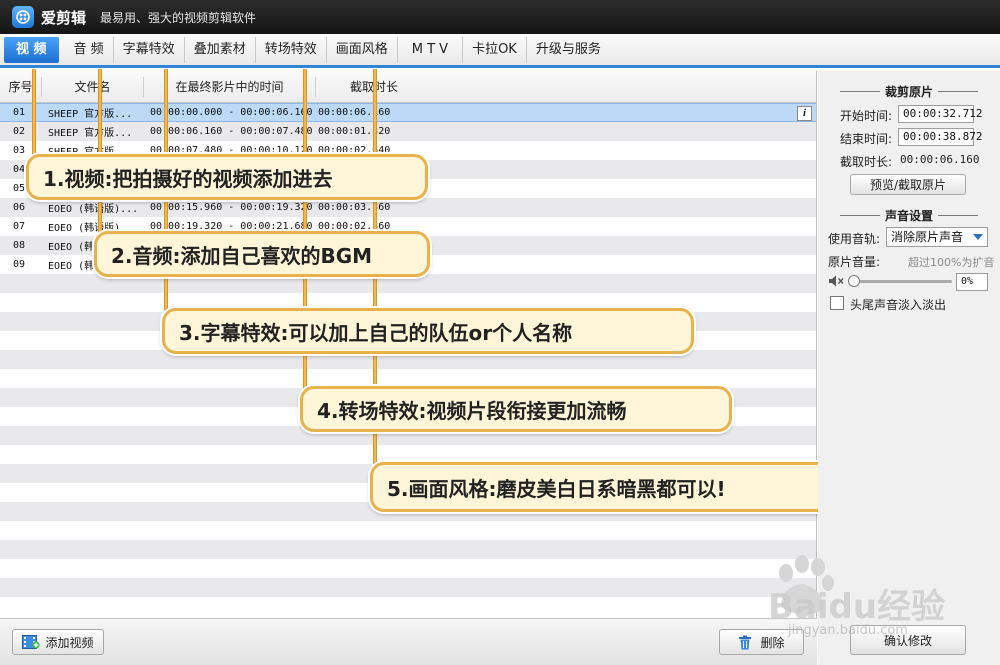  I want to click on add-video-label: 添加视频, so click(69, 642).